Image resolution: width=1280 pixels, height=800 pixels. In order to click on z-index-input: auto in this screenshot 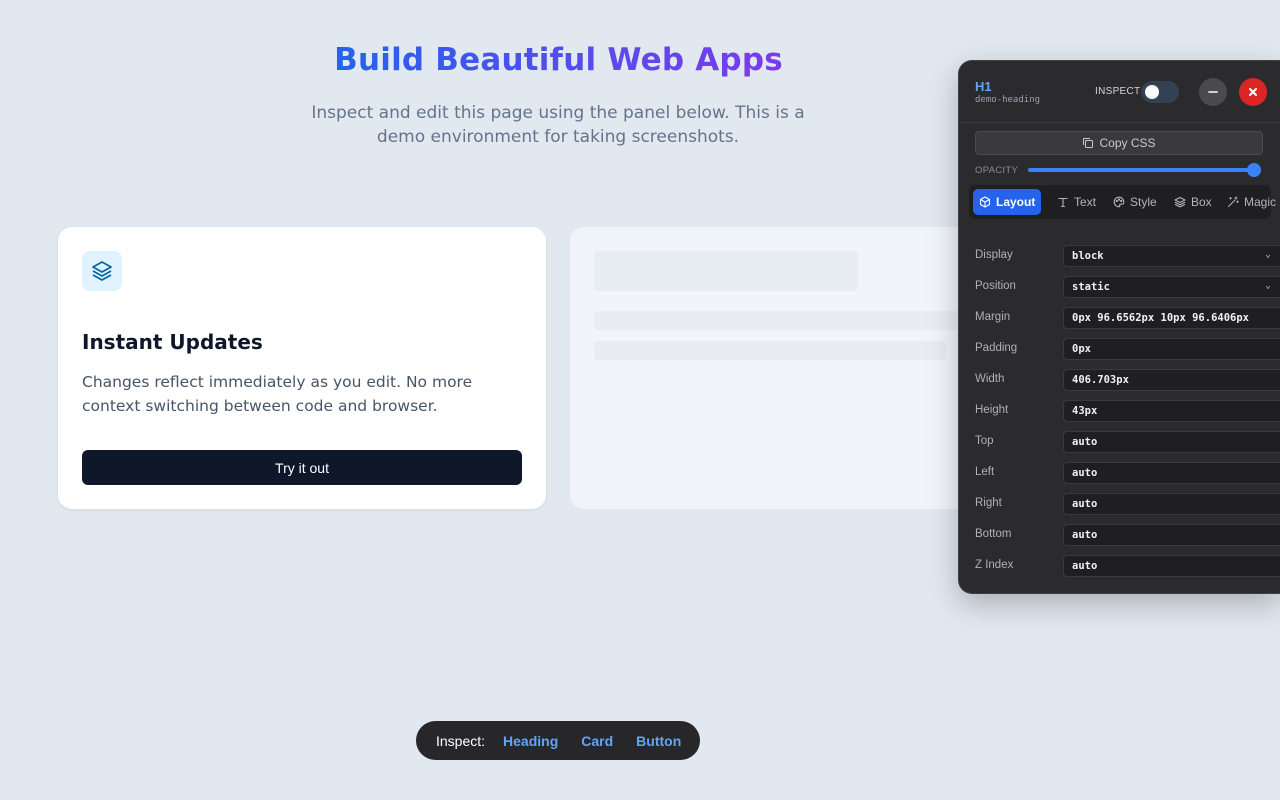, I will do `click(1171, 566)`.